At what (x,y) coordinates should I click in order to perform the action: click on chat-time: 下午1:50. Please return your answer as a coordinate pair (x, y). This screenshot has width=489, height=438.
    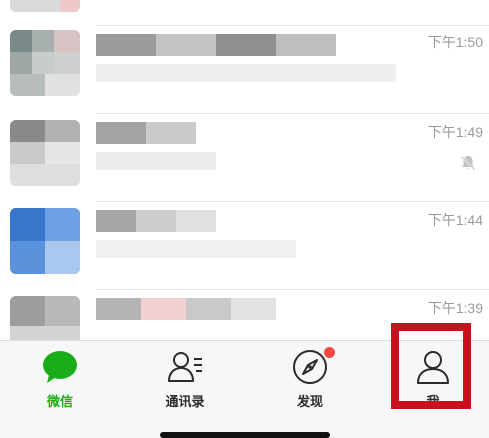
    Looking at the image, I should click on (455, 42).